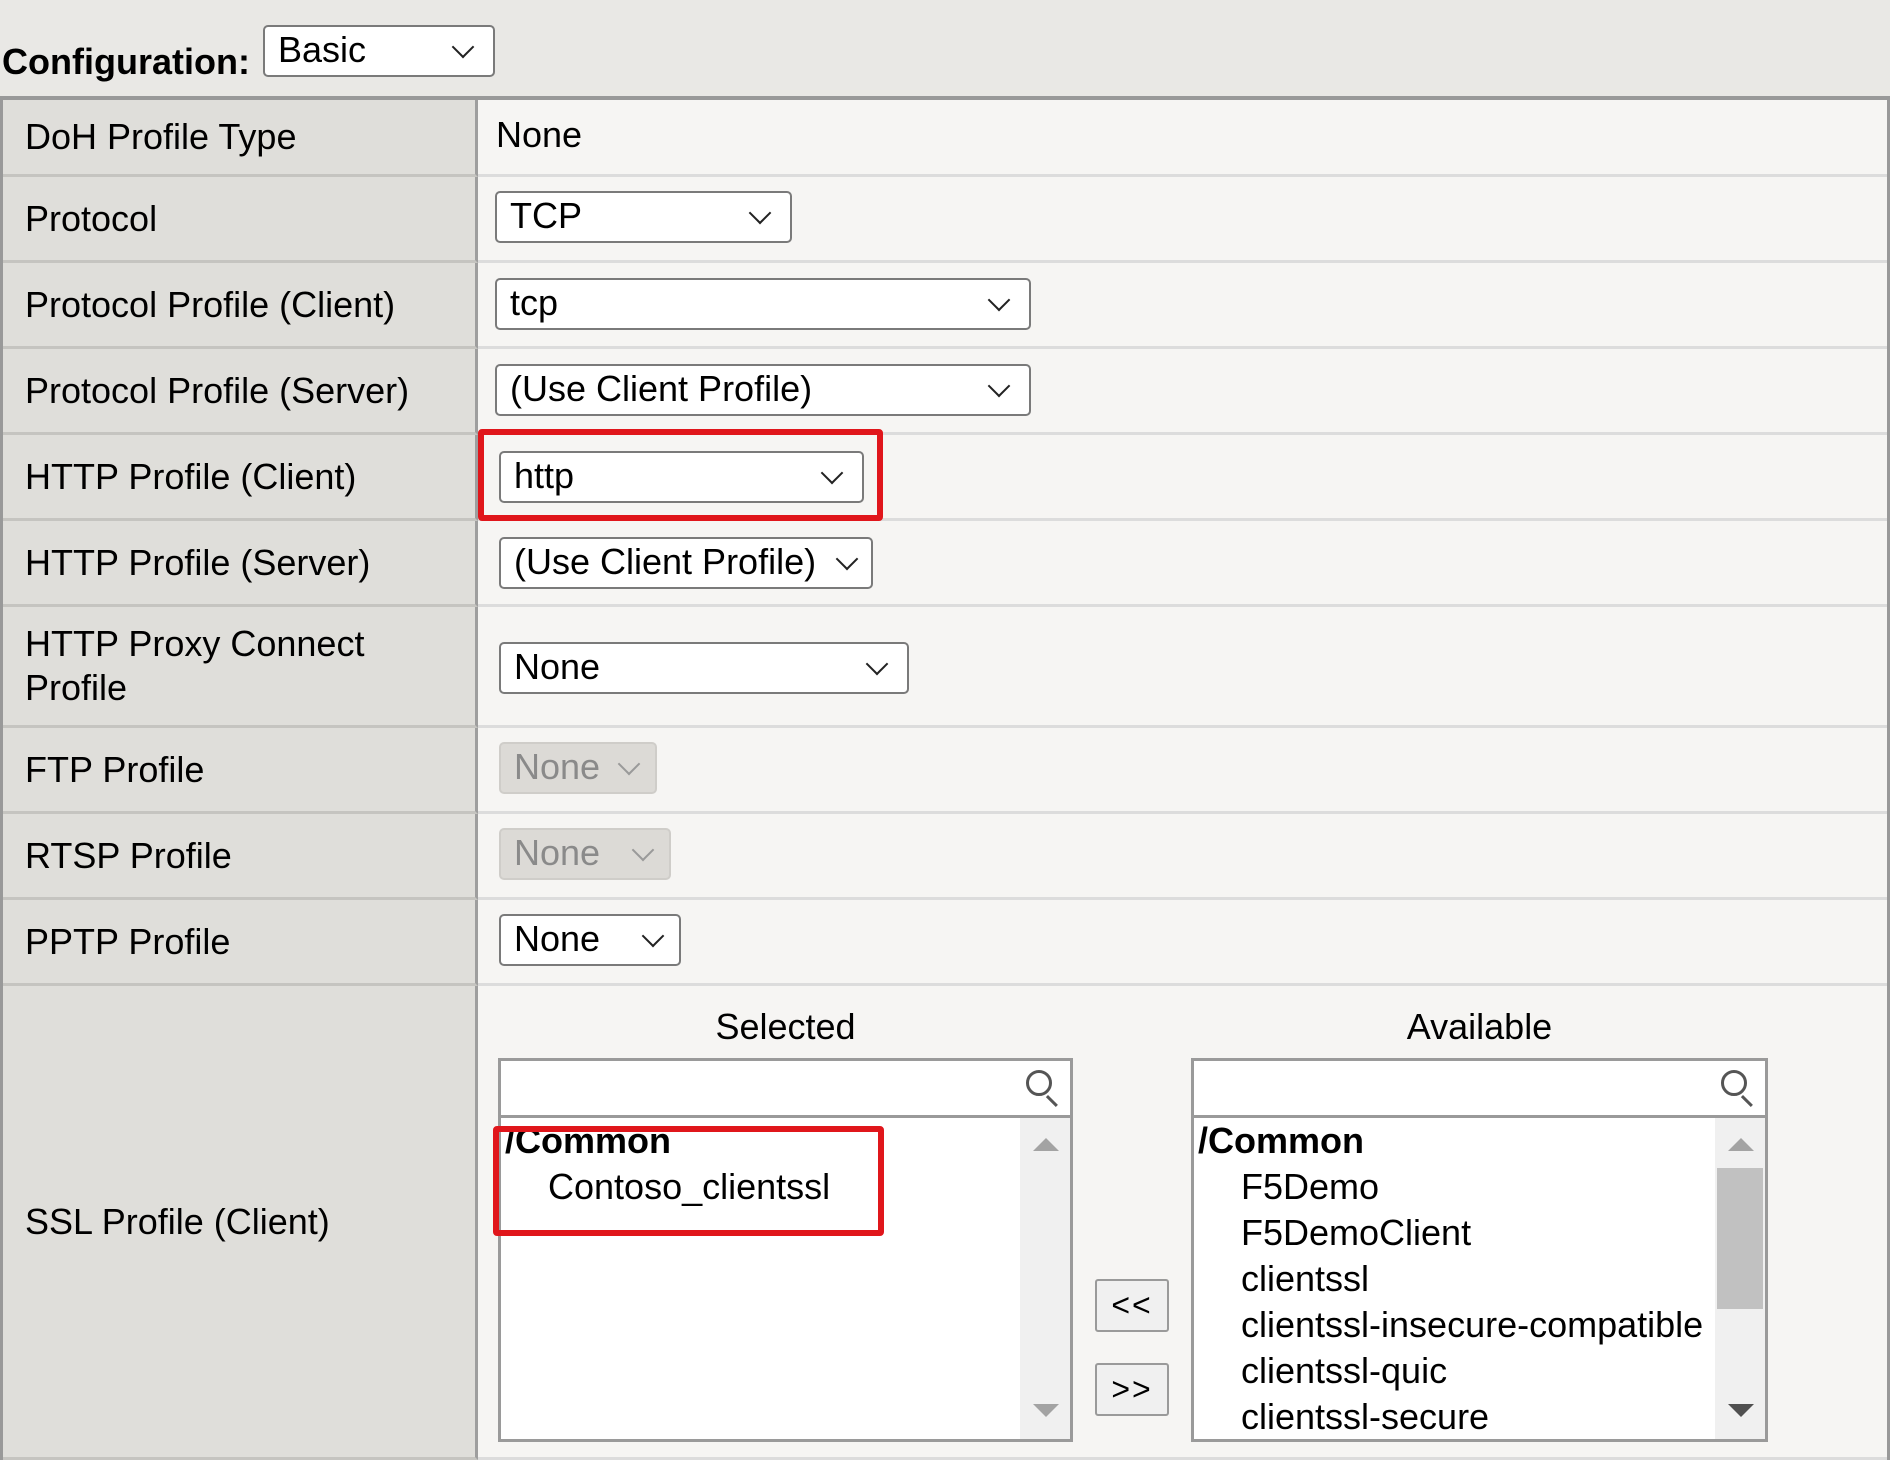 This screenshot has width=1890, height=1460. I want to click on ftp-profile-select: None, so click(578, 768).